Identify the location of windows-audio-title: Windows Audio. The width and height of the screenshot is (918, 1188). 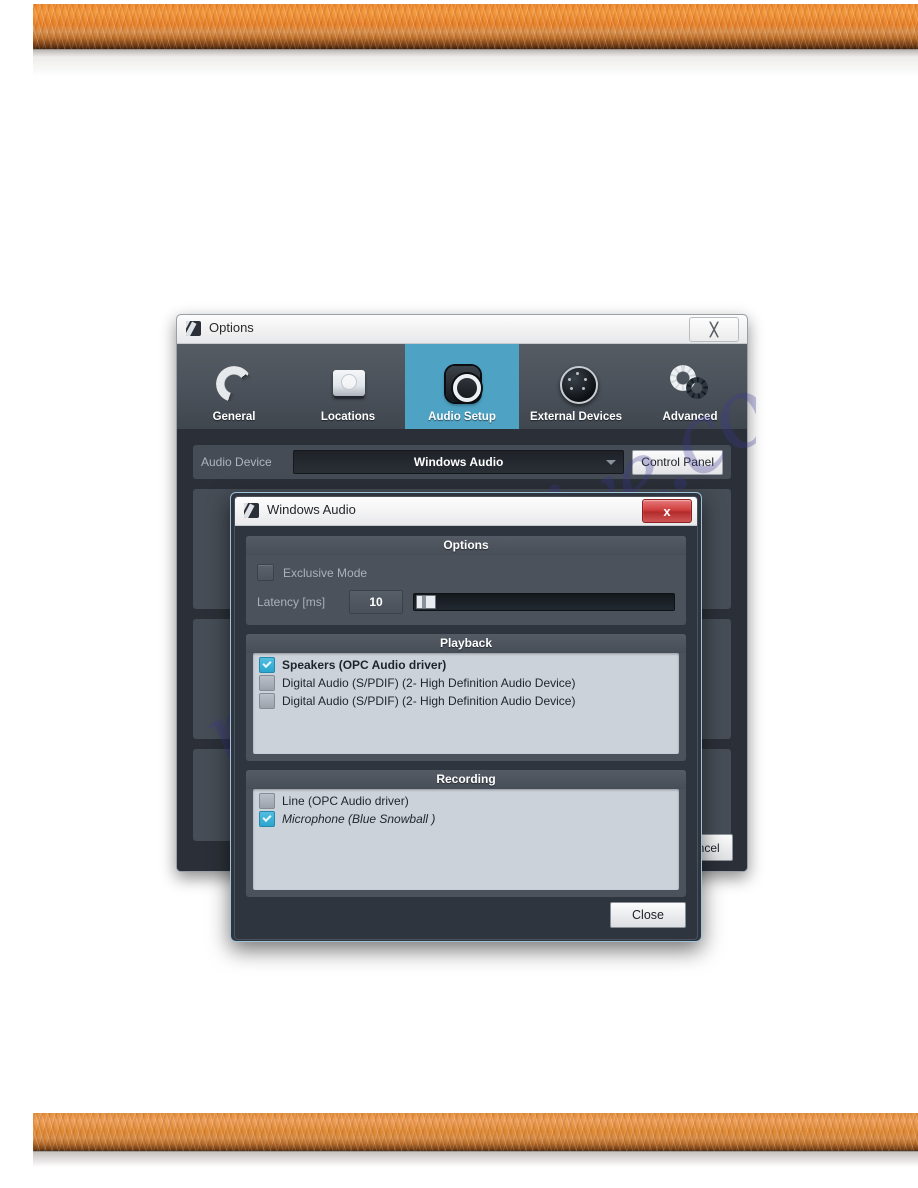
(311, 509).